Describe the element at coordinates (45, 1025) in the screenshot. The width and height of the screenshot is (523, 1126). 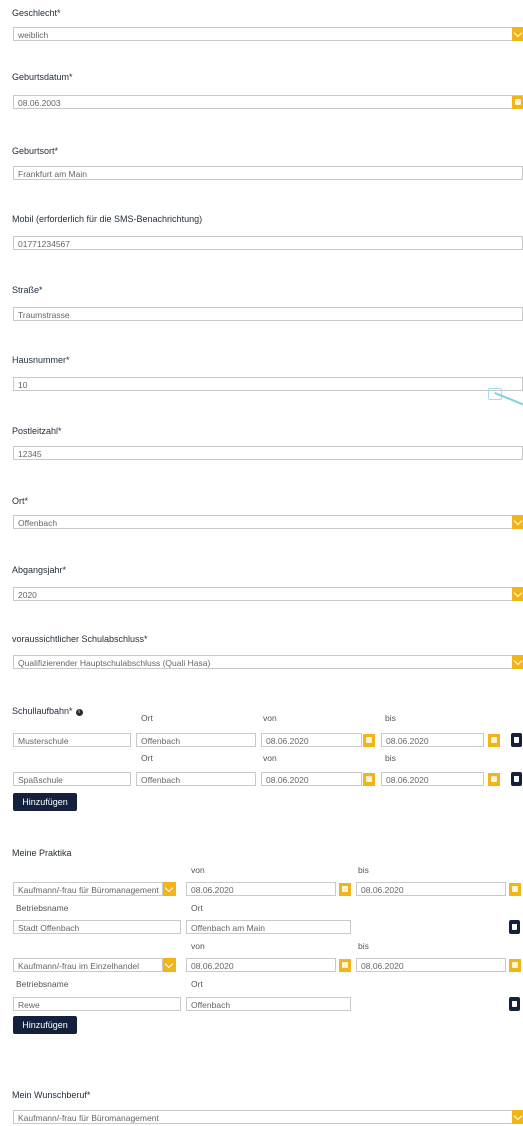
I see `praktika-add-button: Hinzufügen` at that location.